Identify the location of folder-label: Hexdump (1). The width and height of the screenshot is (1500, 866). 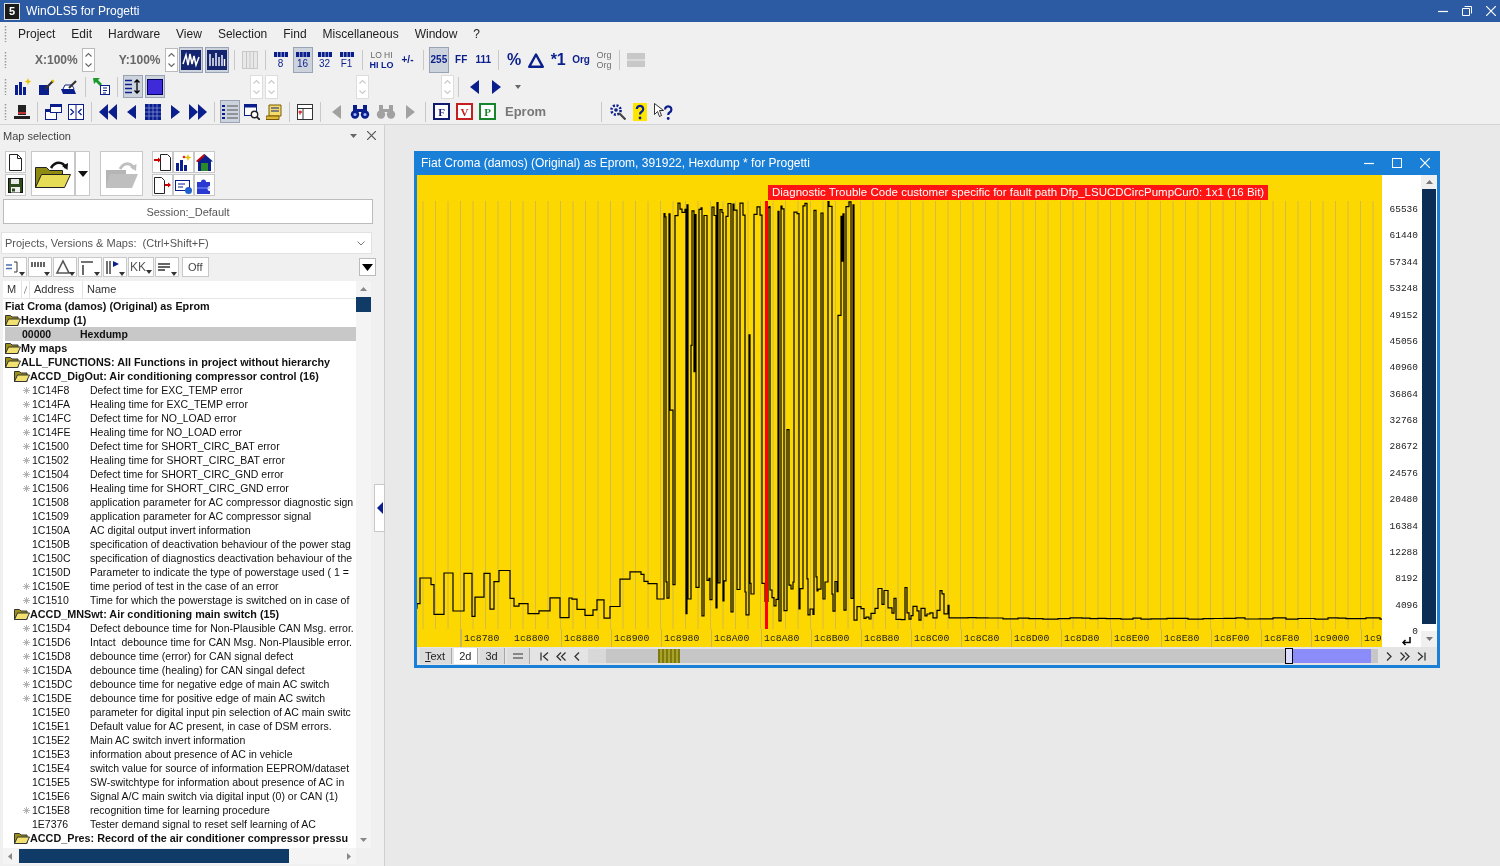
(54, 320).